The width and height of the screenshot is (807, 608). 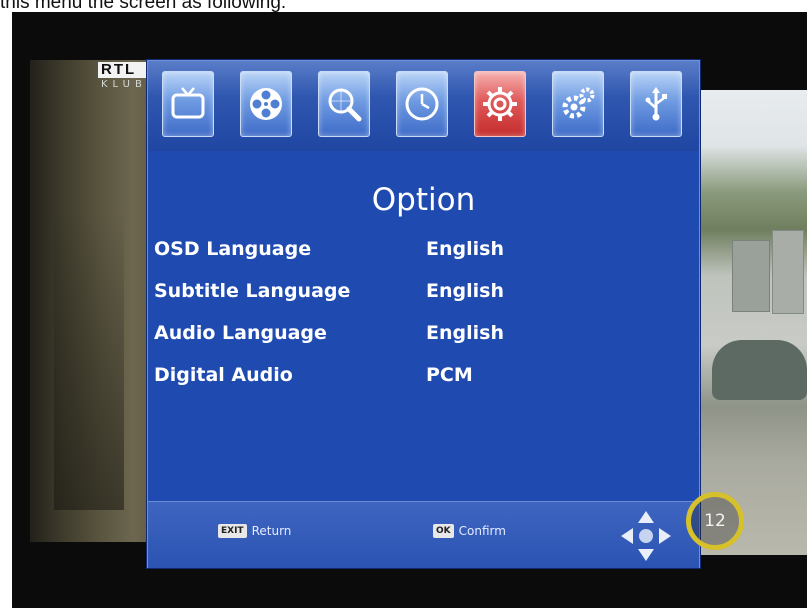 What do you see at coordinates (443, 531) in the screenshot?
I see `ok-key-icon: OK` at bounding box center [443, 531].